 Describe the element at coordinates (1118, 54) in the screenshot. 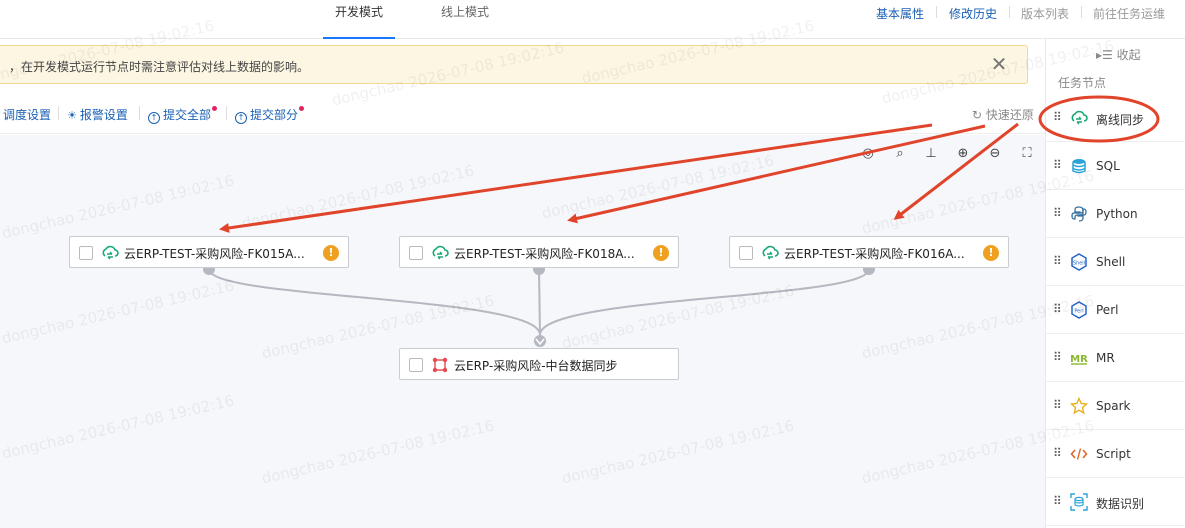

I see `collapse-button: ▸☰ 收起` at that location.